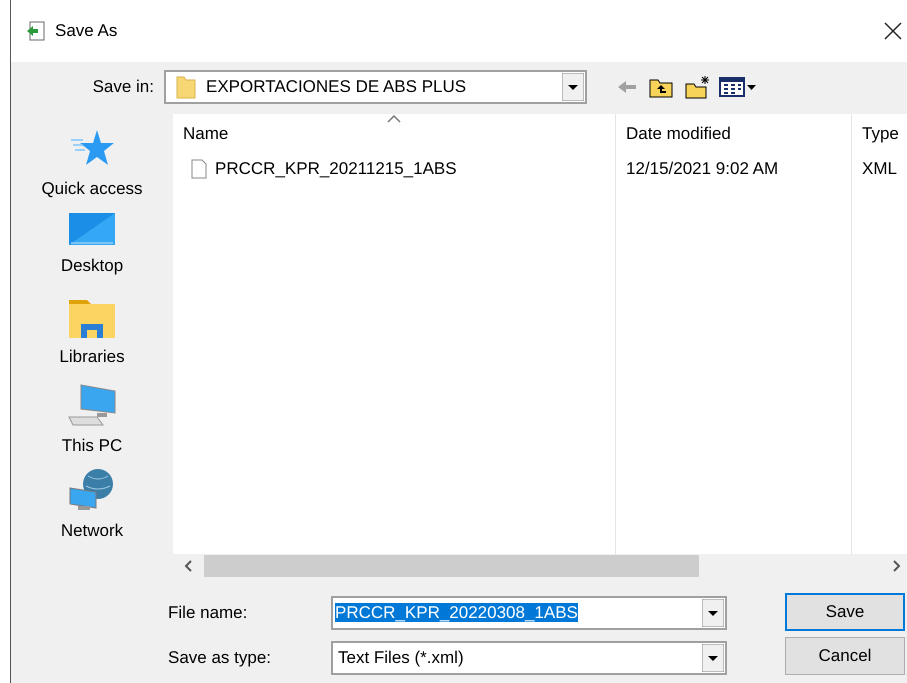  What do you see at coordinates (698, 87) in the screenshot?
I see `new-folder-icon` at bounding box center [698, 87].